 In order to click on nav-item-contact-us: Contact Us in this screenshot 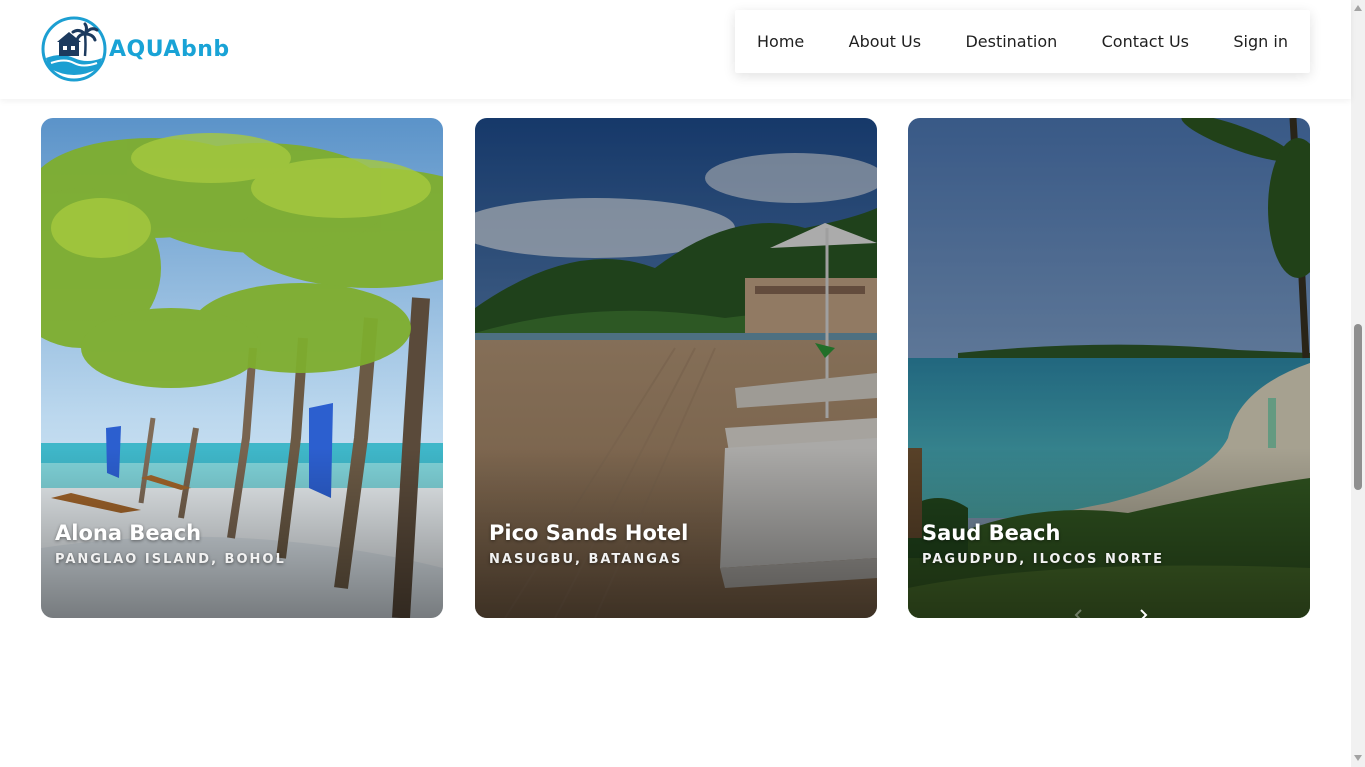, I will do `click(1145, 41)`.